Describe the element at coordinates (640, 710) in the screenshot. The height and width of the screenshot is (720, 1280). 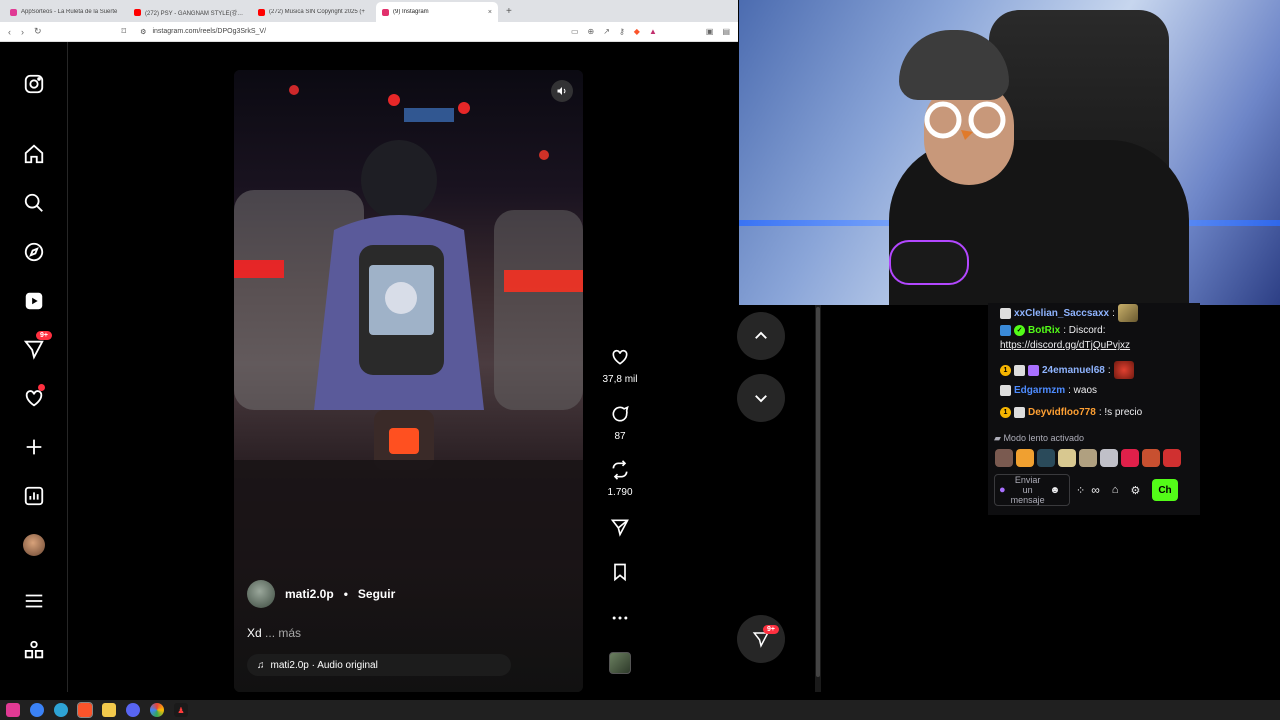
I see `windows-taskbar: ♟` at that location.